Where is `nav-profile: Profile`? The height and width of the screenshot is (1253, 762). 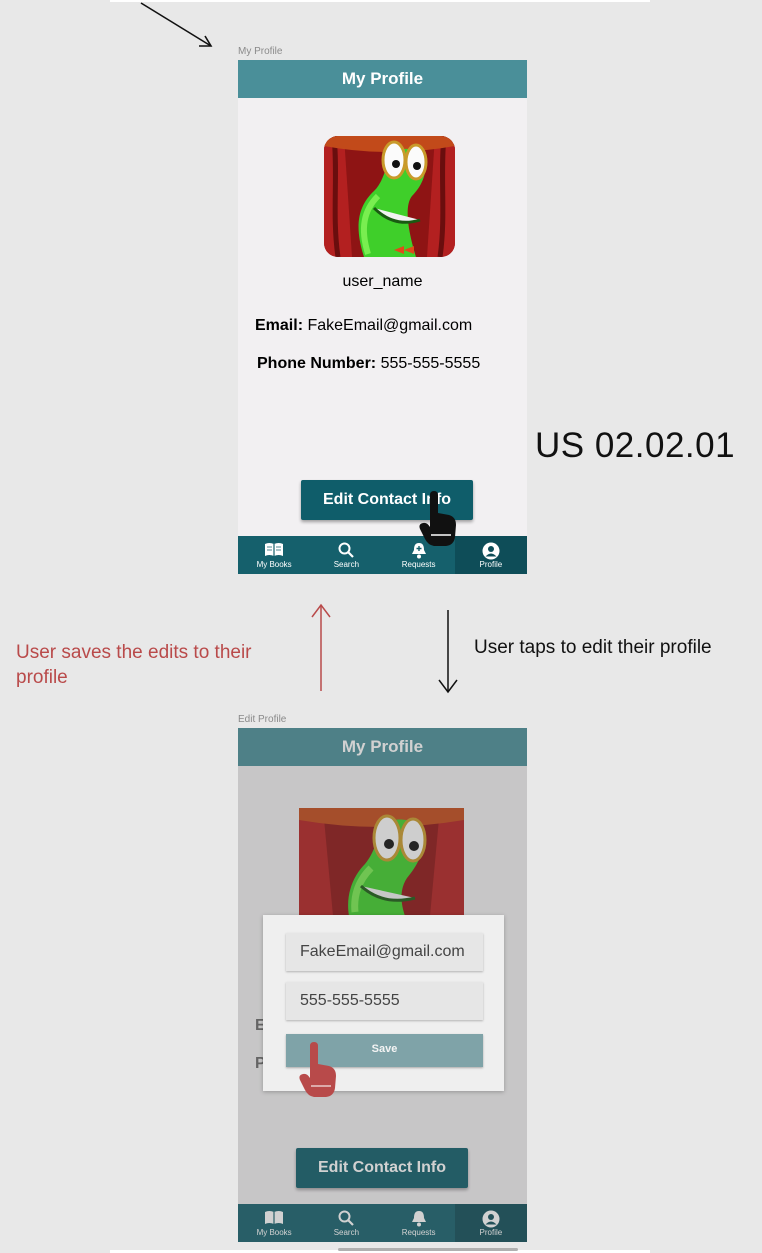
nav-profile: Profile is located at coordinates (490, 555).